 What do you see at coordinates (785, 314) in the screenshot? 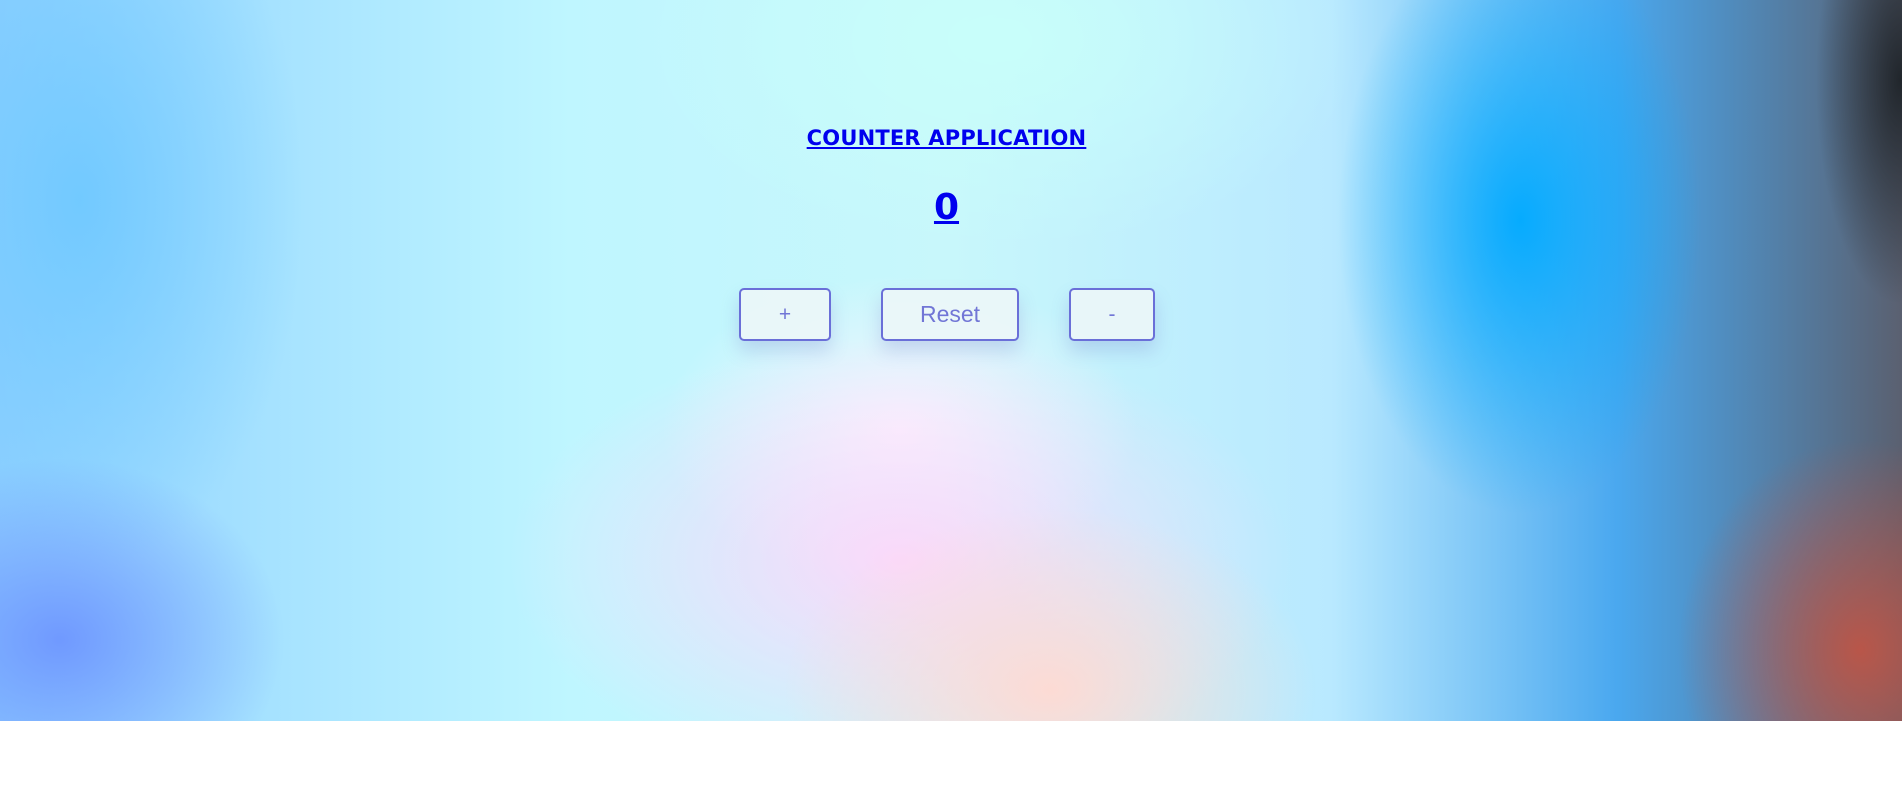
I see `increment-button: +` at bounding box center [785, 314].